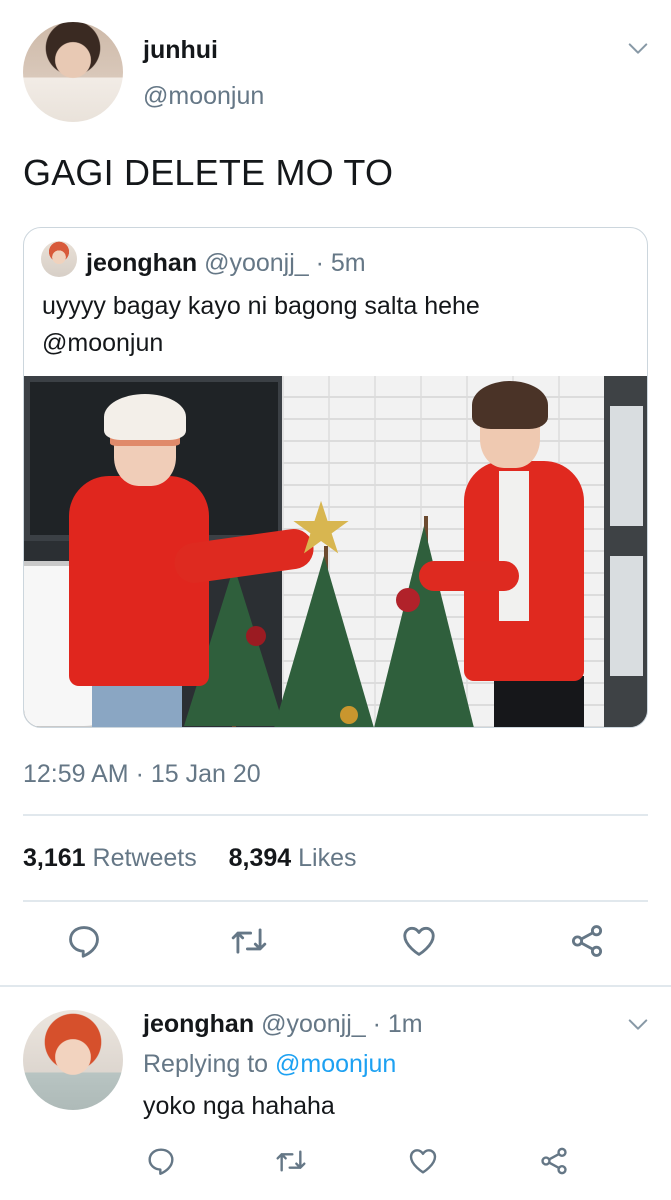 The height and width of the screenshot is (1200, 671). Describe the element at coordinates (469, 576) in the screenshot. I see `person-arm` at that location.